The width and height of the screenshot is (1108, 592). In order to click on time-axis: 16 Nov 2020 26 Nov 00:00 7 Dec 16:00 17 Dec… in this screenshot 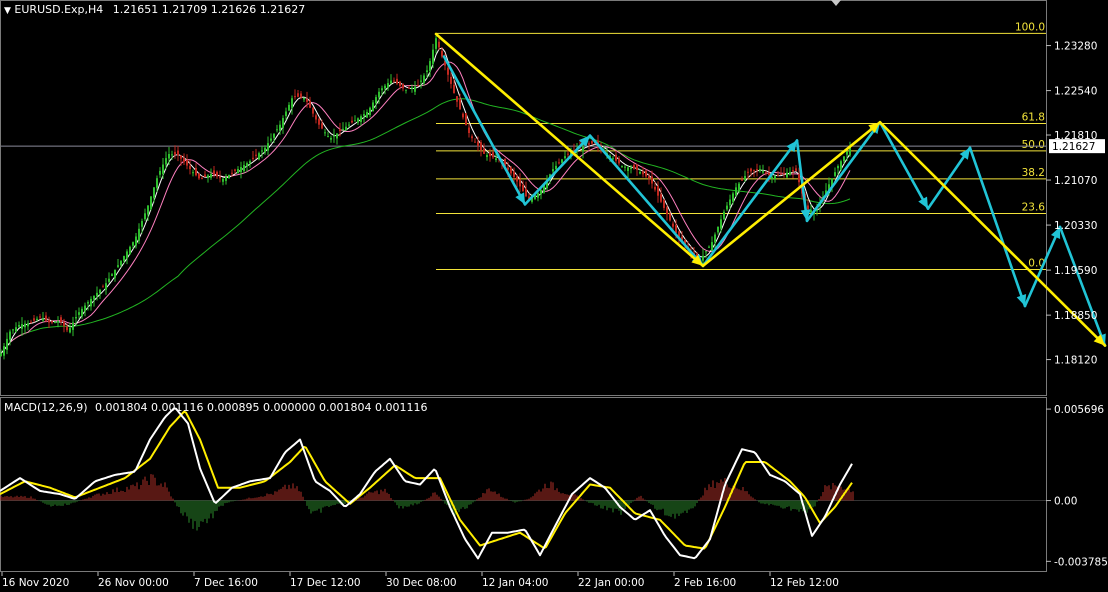, I will do `click(420, 580)`.